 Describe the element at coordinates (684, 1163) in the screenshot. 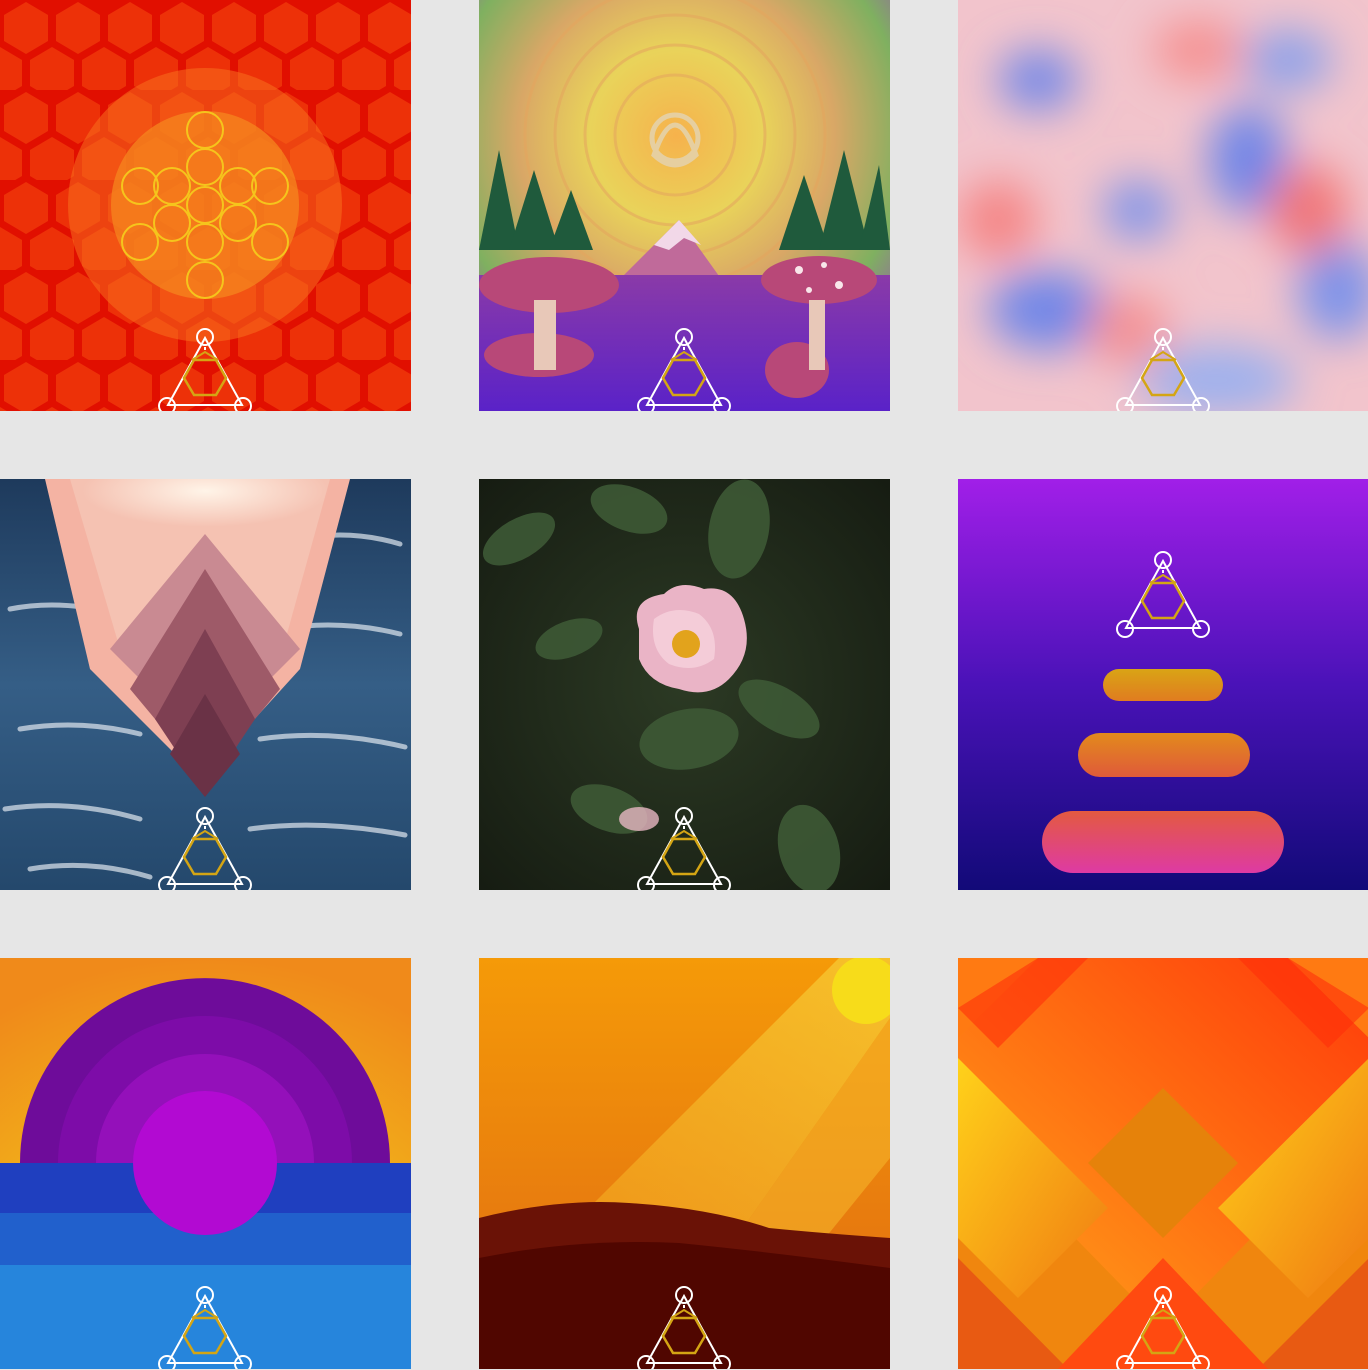

I see `tile-orange-desert-sun` at that location.